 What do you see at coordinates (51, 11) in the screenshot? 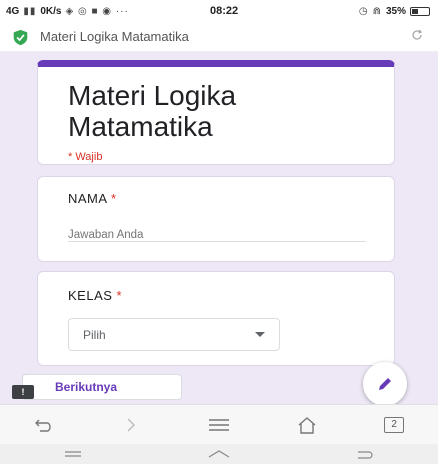
I see `speed-label: 0K/s` at bounding box center [51, 11].